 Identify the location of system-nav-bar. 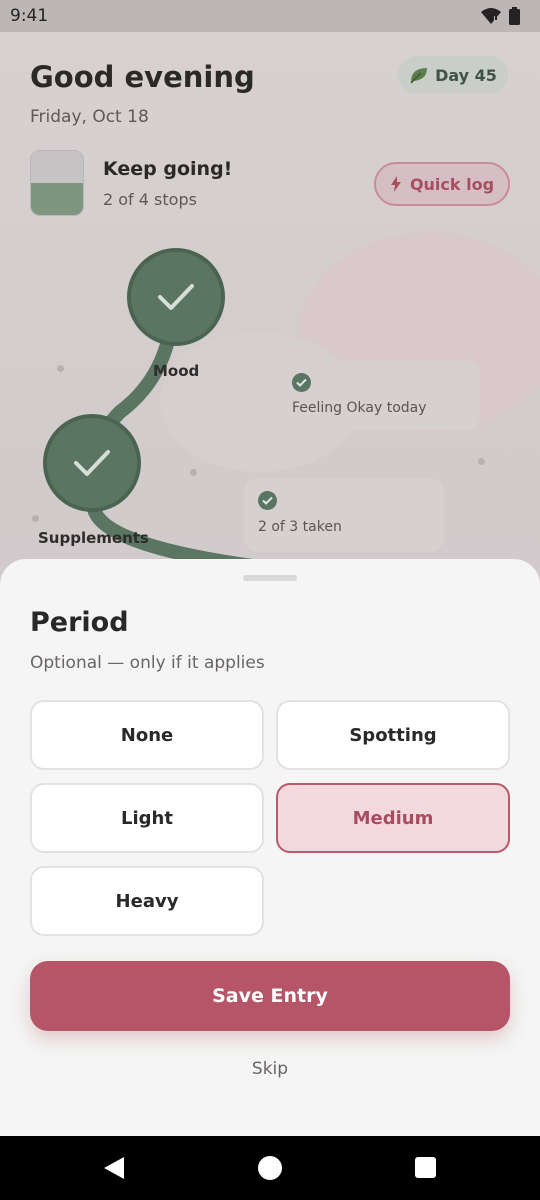
(270, 1168).